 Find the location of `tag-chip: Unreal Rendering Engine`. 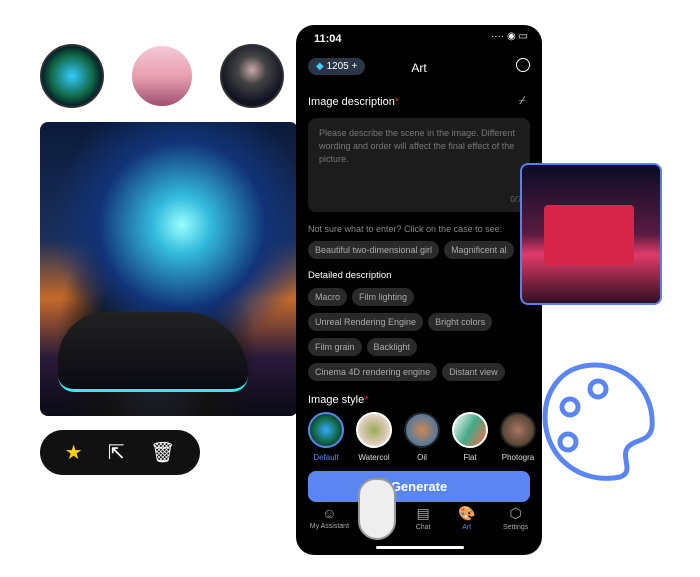

tag-chip: Unreal Rendering Engine is located at coordinates (366, 322).